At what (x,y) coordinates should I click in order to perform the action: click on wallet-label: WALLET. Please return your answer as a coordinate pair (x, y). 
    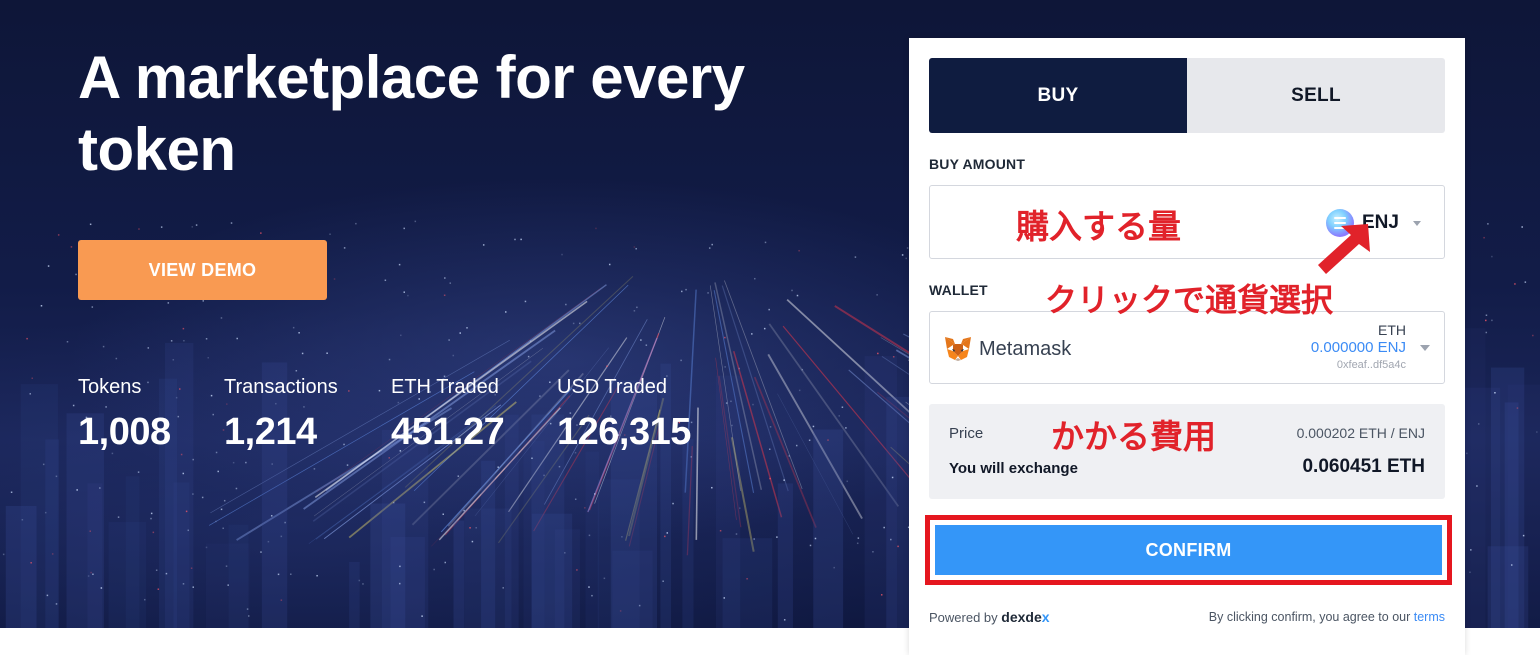
    Looking at the image, I should click on (958, 290).